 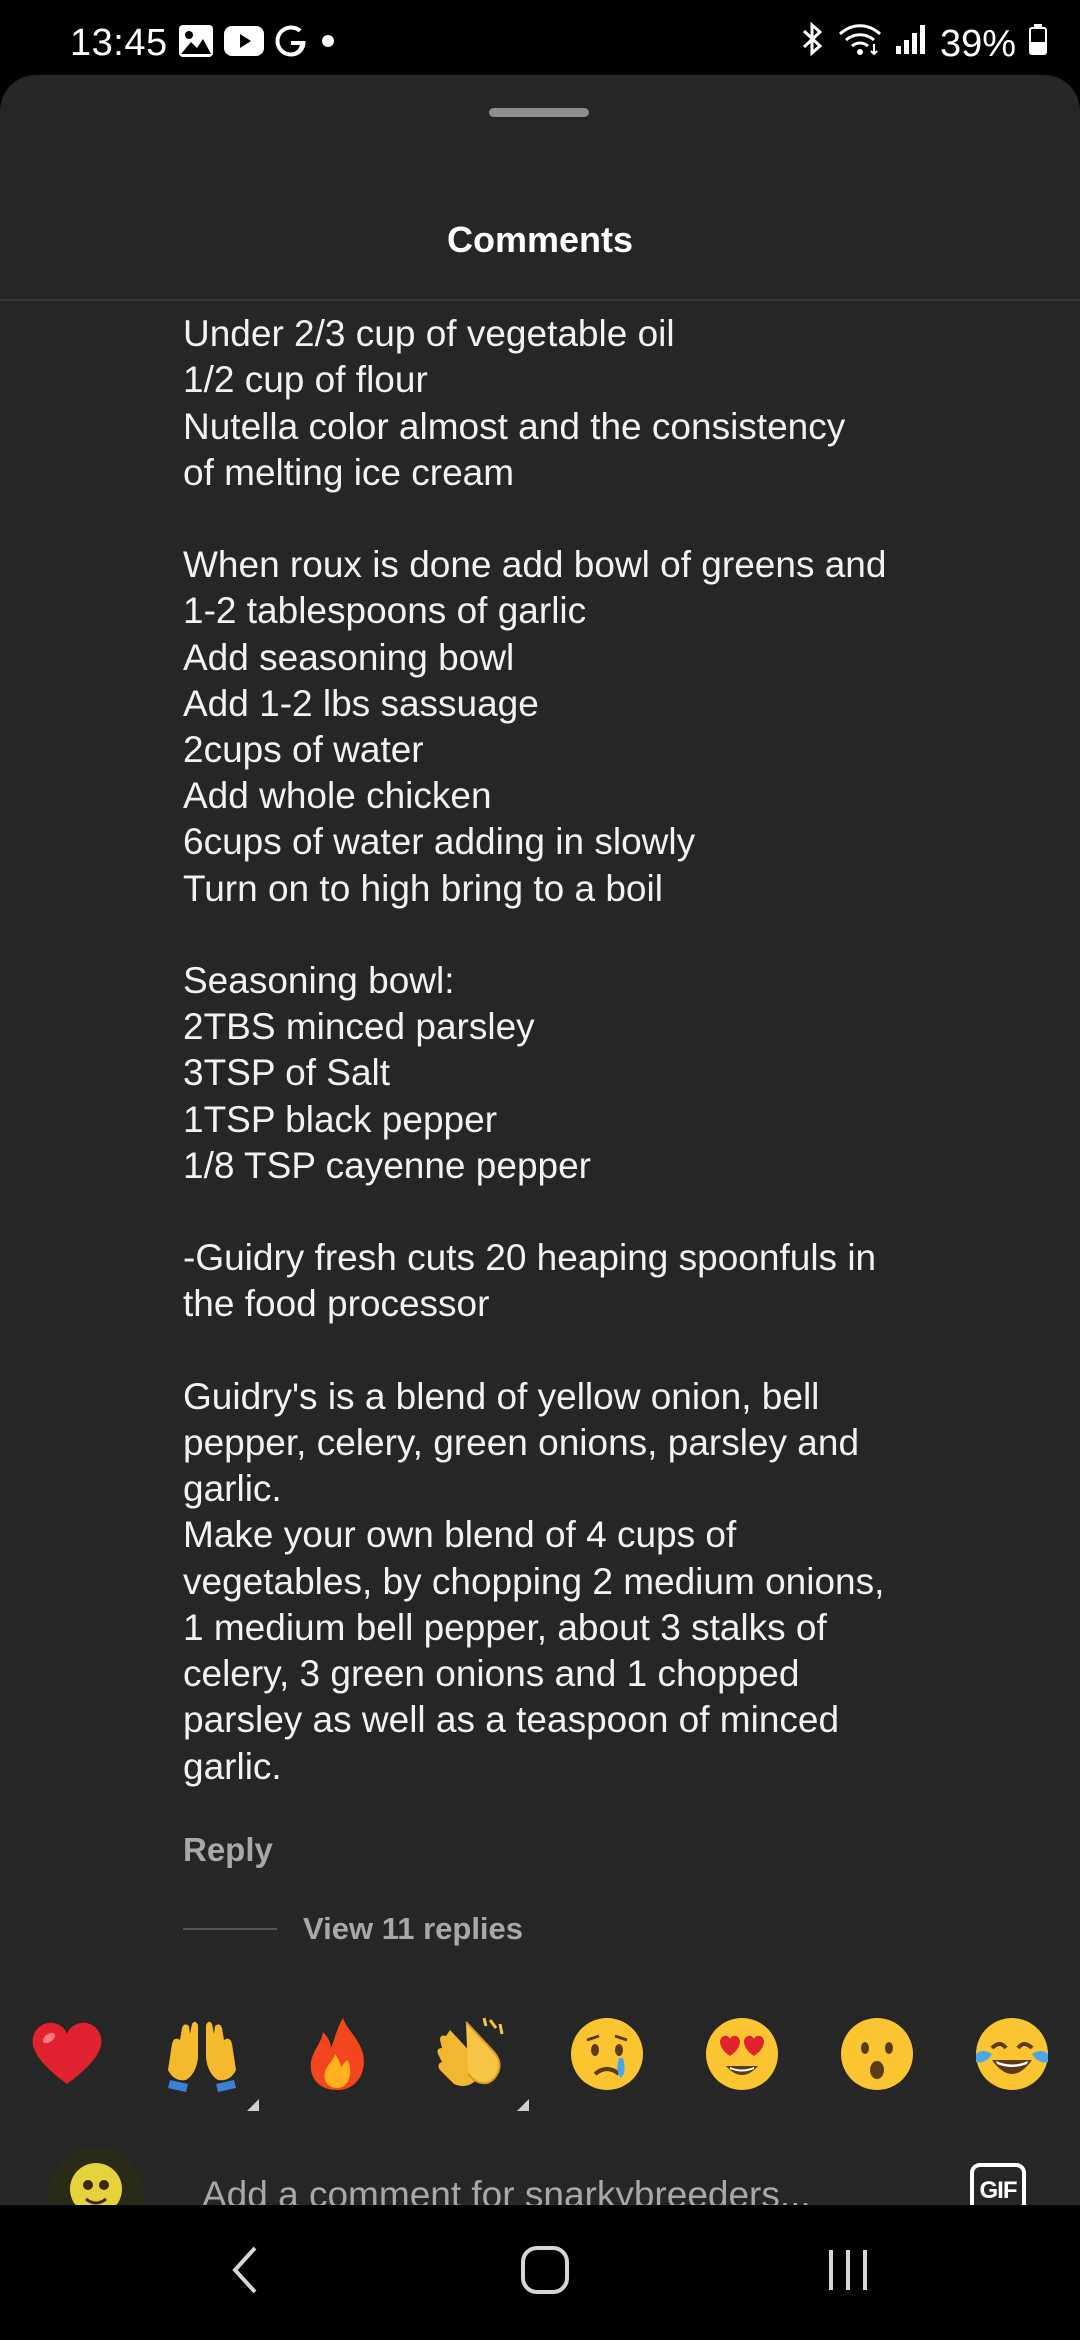 What do you see at coordinates (230, 1929) in the screenshot?
I see `view-replies-line` at bounding box center [230, 1929].